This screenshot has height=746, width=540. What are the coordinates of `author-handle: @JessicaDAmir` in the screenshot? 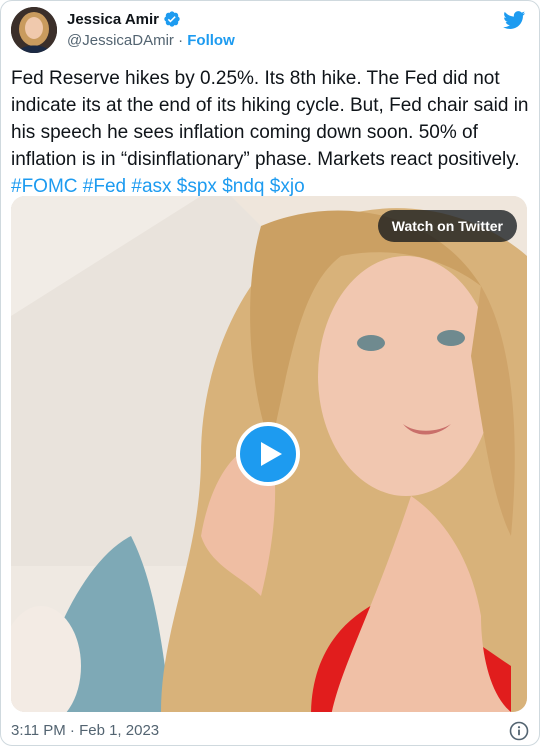 It's located at (120, 40).